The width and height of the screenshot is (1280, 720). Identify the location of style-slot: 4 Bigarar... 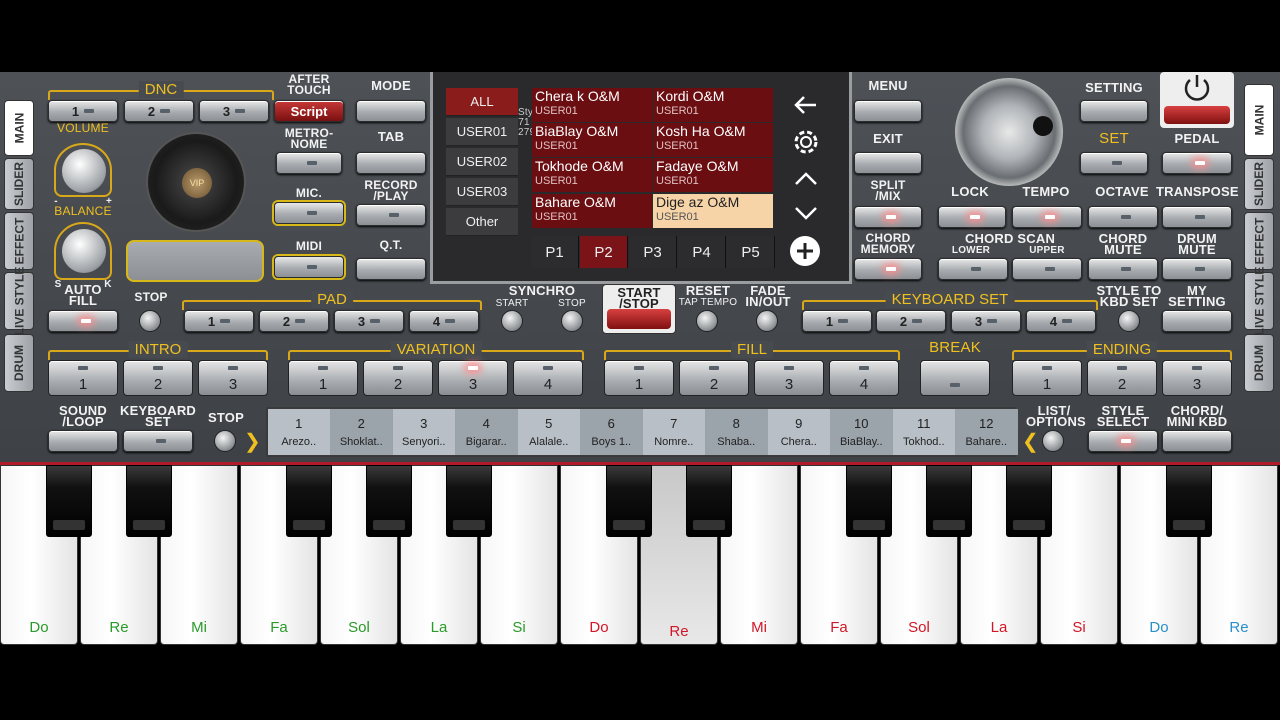
(486, 432).